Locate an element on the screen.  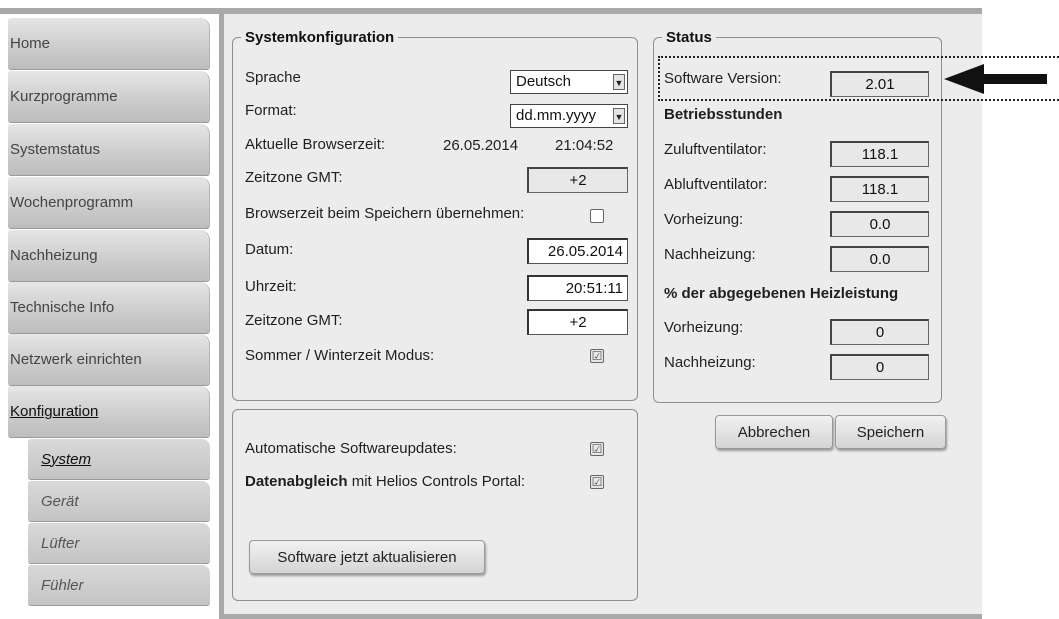
sidebar-item-technische-info: Technische Info is located at coordinates (109, 308).